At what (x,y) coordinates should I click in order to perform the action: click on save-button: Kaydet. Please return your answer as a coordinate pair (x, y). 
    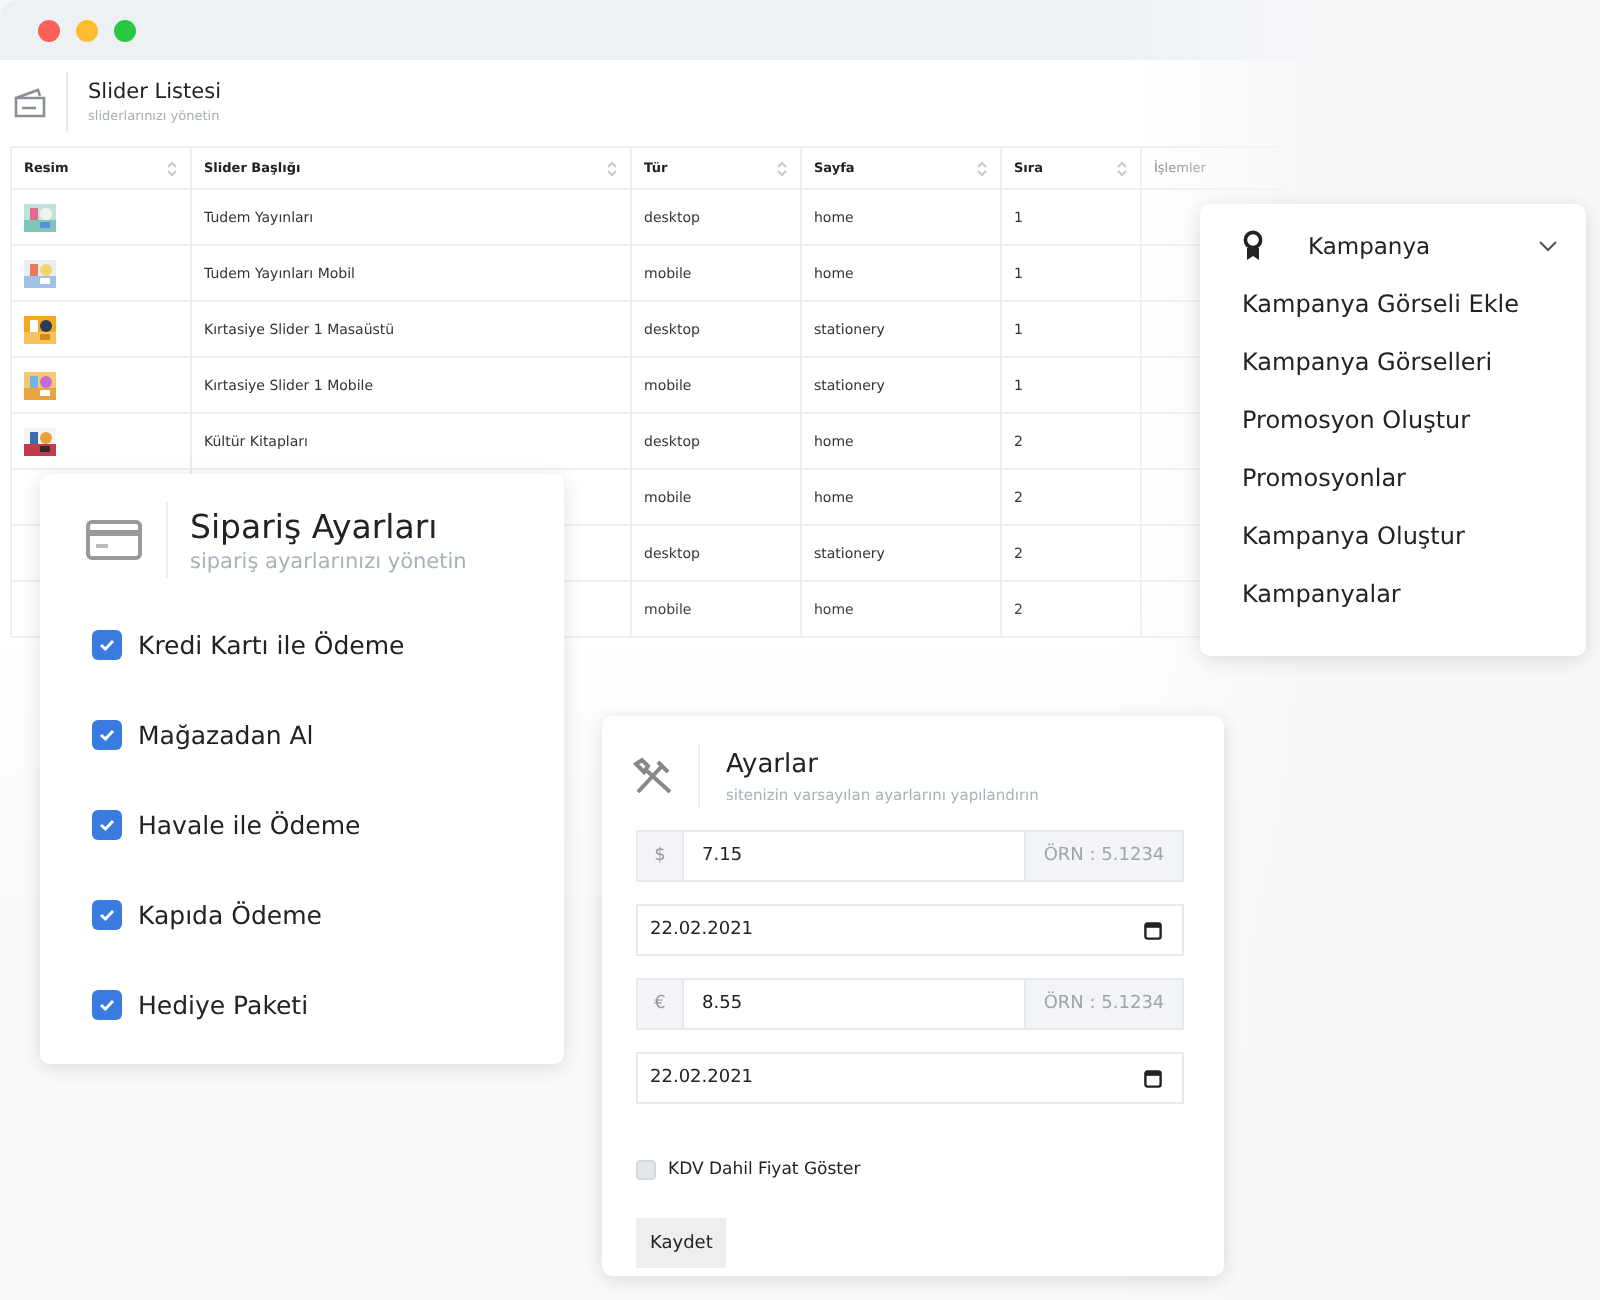
    Looking at the image, I should click on (681, 1243).